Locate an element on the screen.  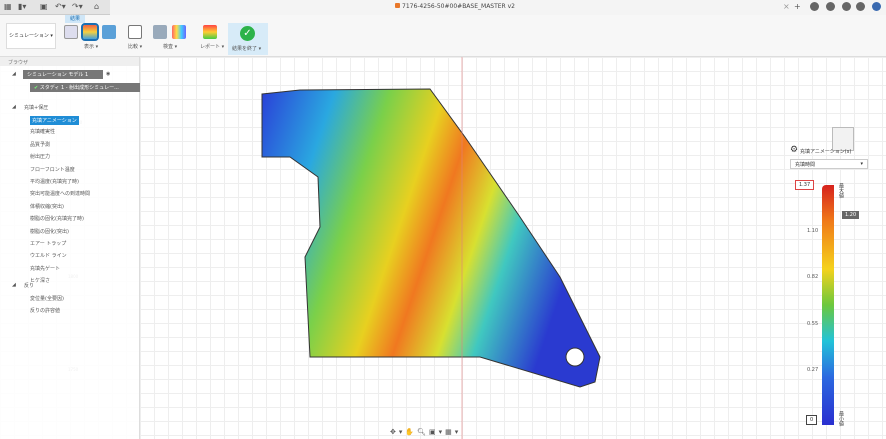
browser-icon is located at coordinates (71, 32).